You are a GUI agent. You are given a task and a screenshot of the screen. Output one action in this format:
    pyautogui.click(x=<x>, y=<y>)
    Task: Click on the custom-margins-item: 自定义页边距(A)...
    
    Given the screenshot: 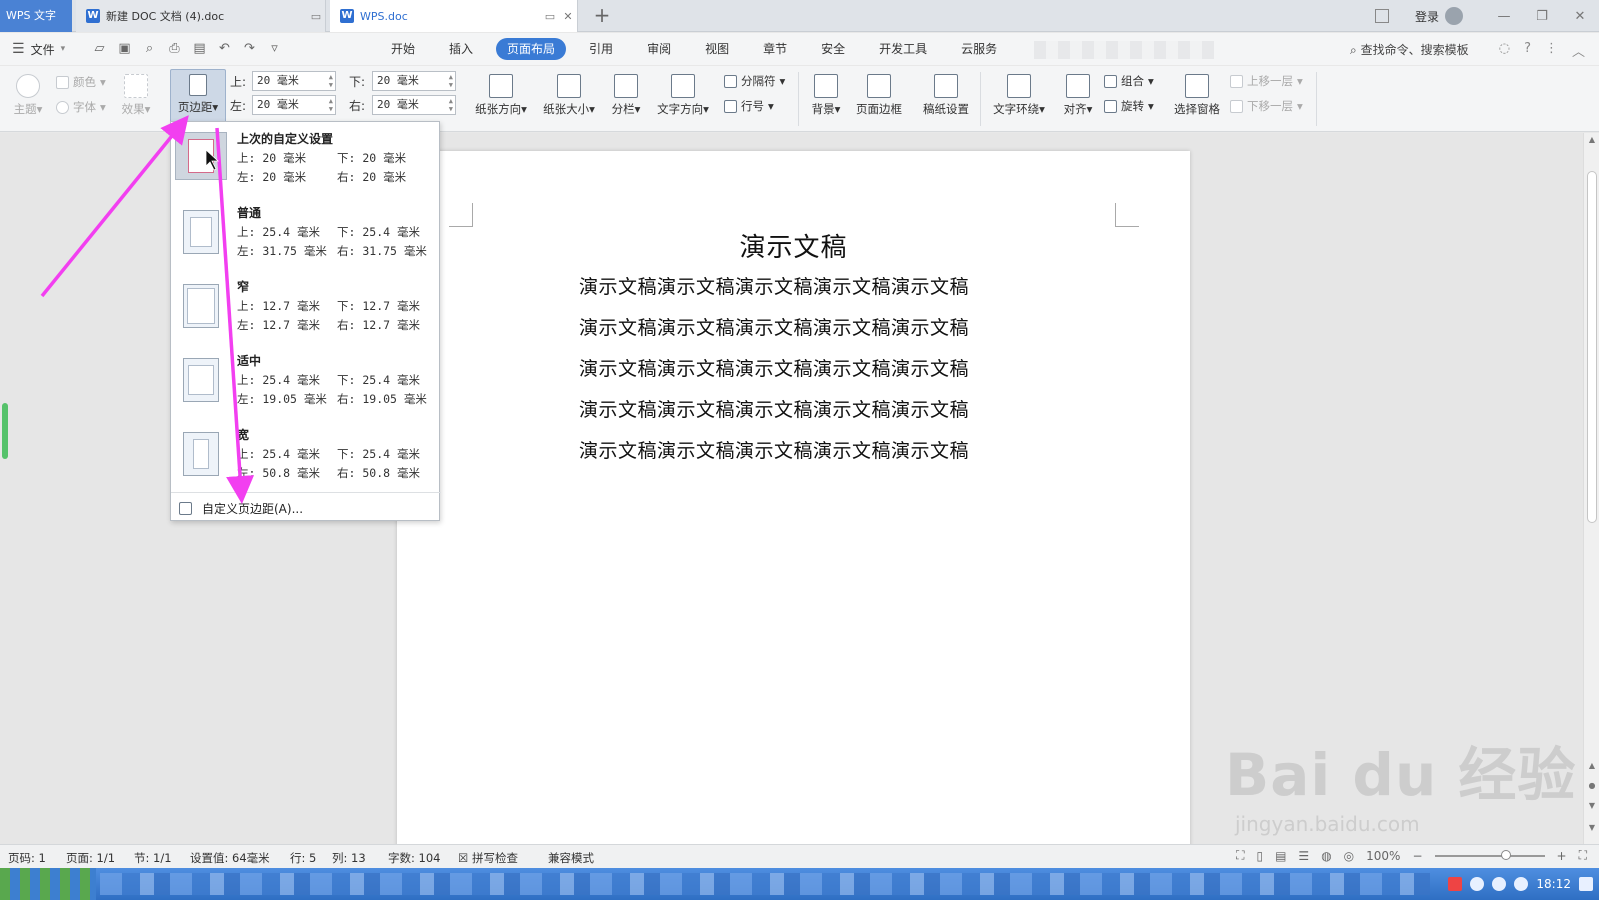 What is the action you would take?
    pyautogui.click(x=241, y=508)
    